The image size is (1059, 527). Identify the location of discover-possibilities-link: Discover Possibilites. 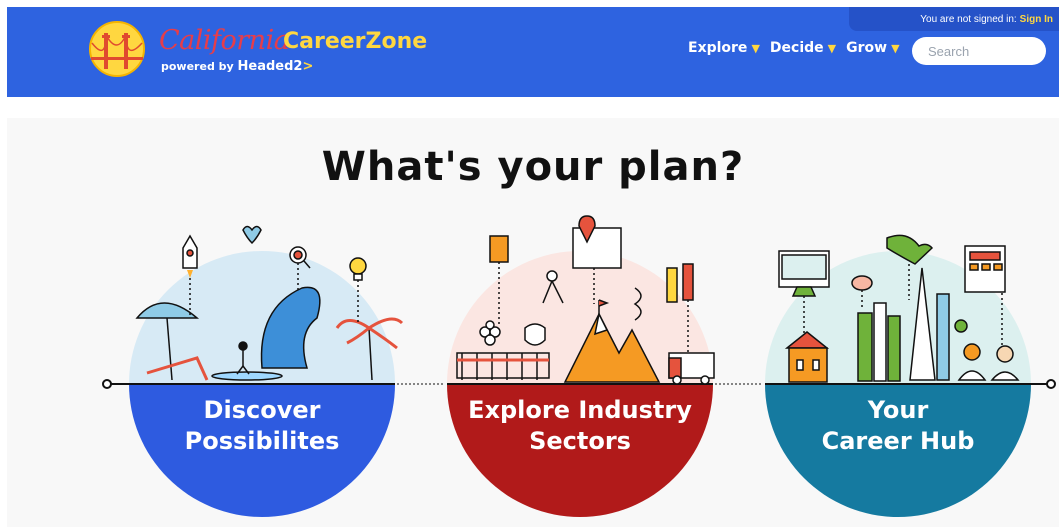
(262, 426).